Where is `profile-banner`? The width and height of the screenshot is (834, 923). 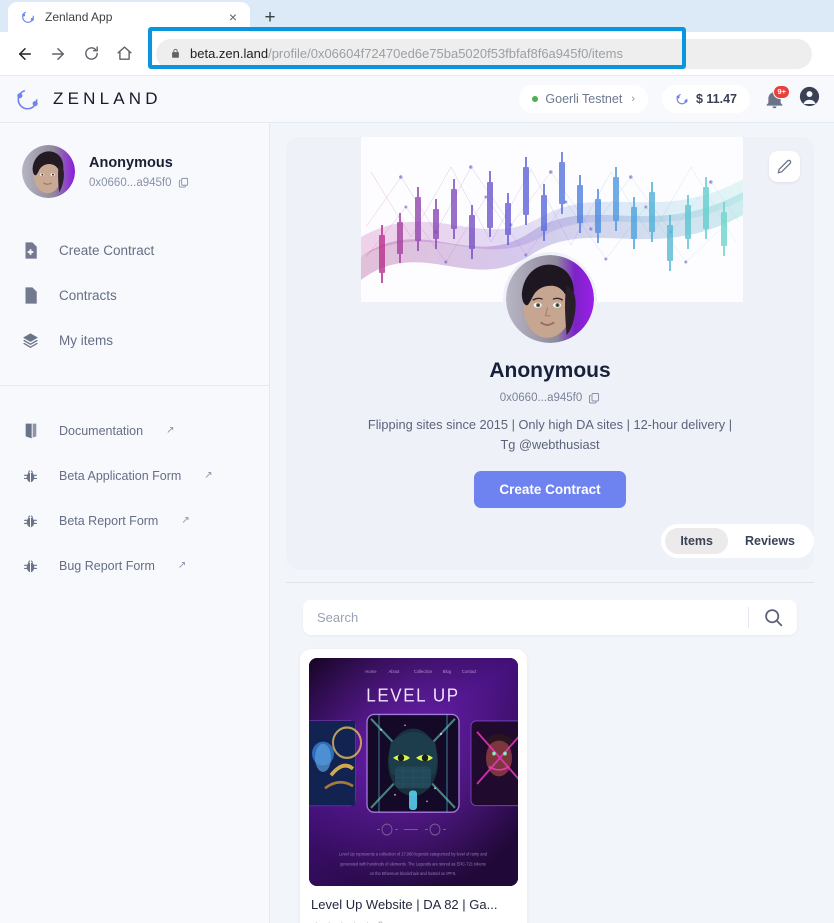
profile-banner is located at coordinates (550, 241).